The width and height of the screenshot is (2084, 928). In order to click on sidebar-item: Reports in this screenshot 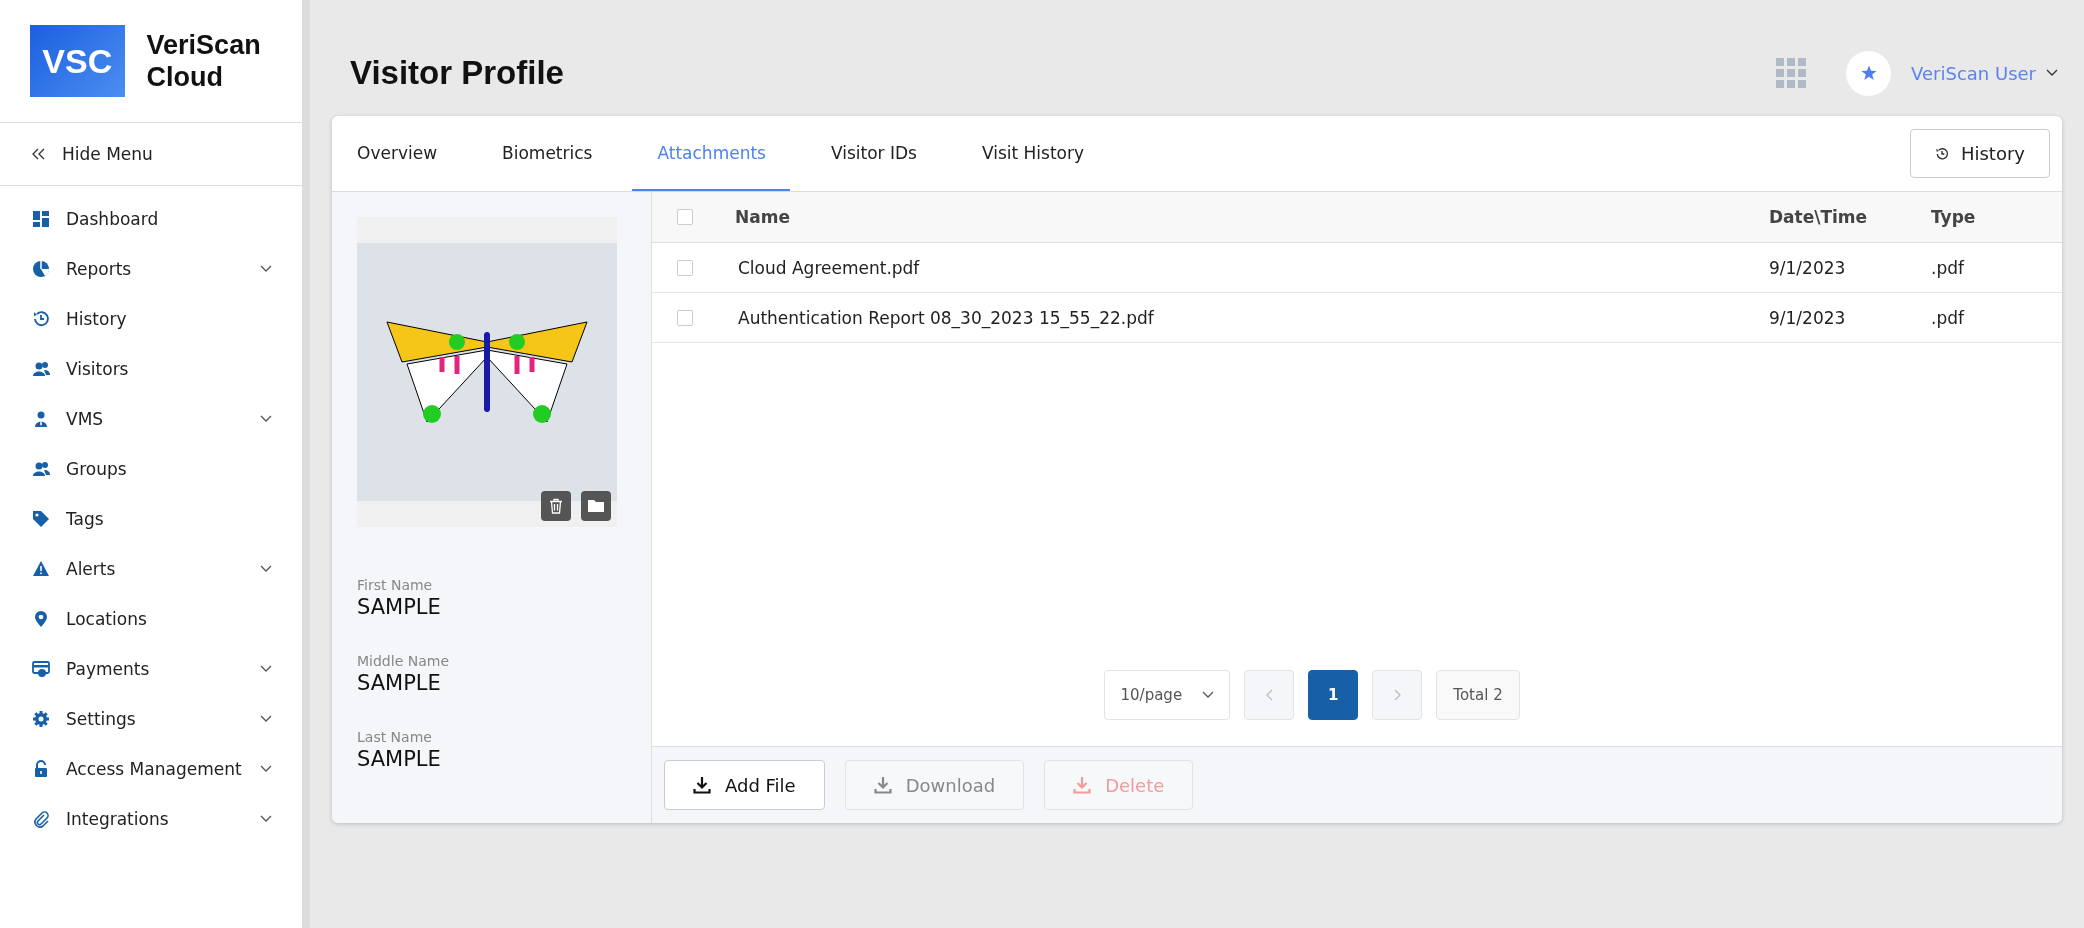, I will do `click(151, 269)`.